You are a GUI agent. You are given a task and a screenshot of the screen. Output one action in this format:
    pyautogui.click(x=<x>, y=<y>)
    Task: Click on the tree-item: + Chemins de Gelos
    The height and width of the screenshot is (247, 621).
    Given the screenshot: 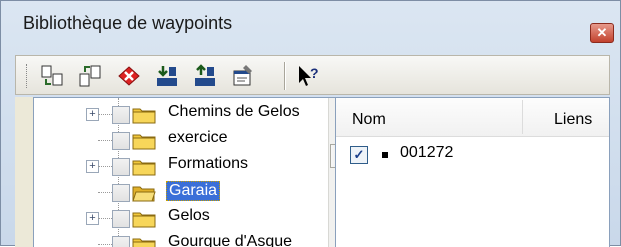 What is the action you would take?
    pyautogui.click(x=174, y=115)
    